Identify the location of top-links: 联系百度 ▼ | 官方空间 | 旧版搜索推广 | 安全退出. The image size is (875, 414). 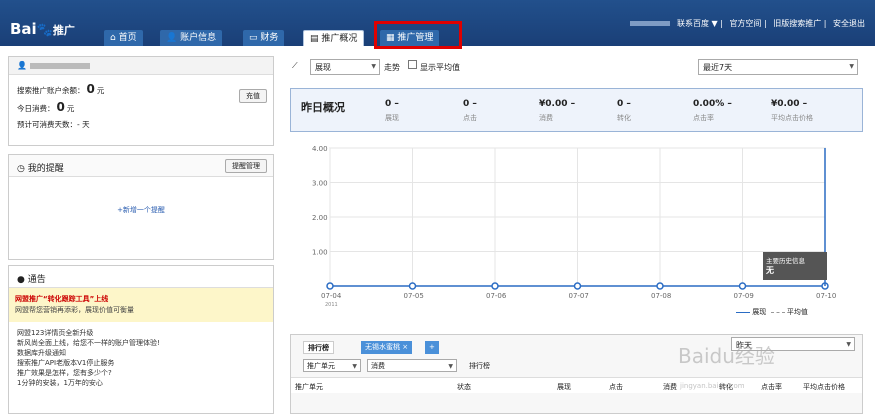
(745, 23).